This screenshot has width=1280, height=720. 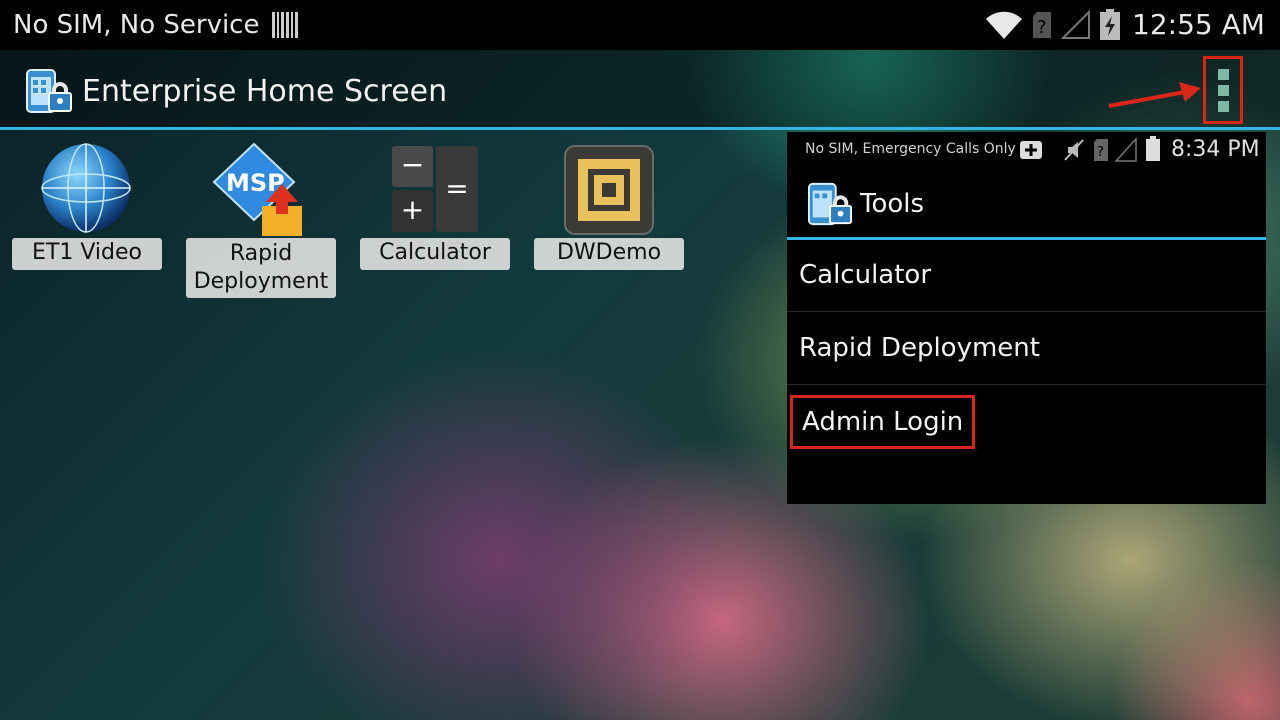 I want to click on barcode-scanner-icon, so click(x=285, y=25).